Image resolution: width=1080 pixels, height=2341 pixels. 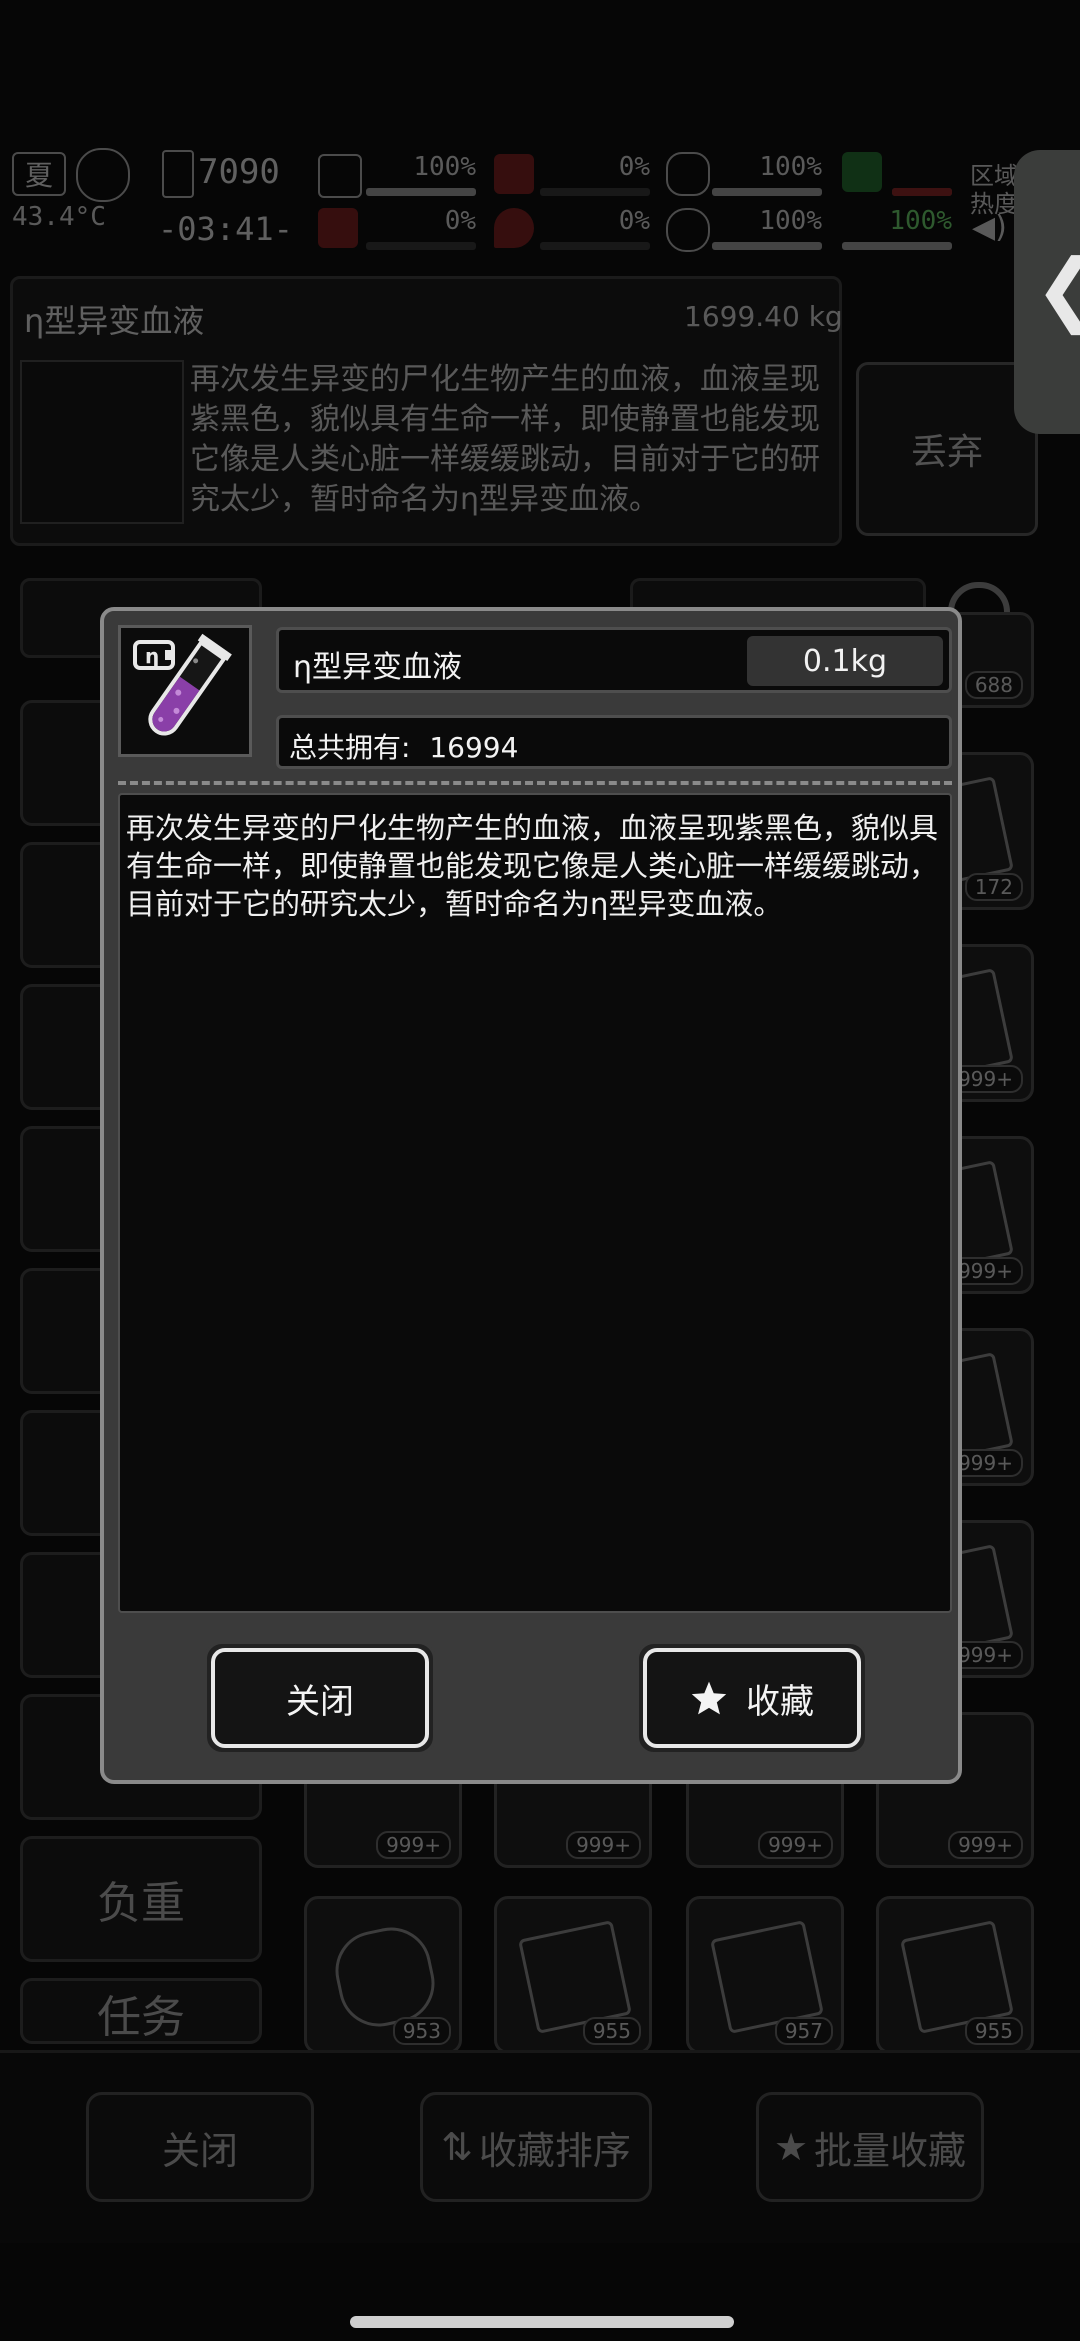 What do you see at coordinates (199, 2150) in the screenshot?
I see `bottom-close-label: 关闭` at bounding box center [199, 2150].